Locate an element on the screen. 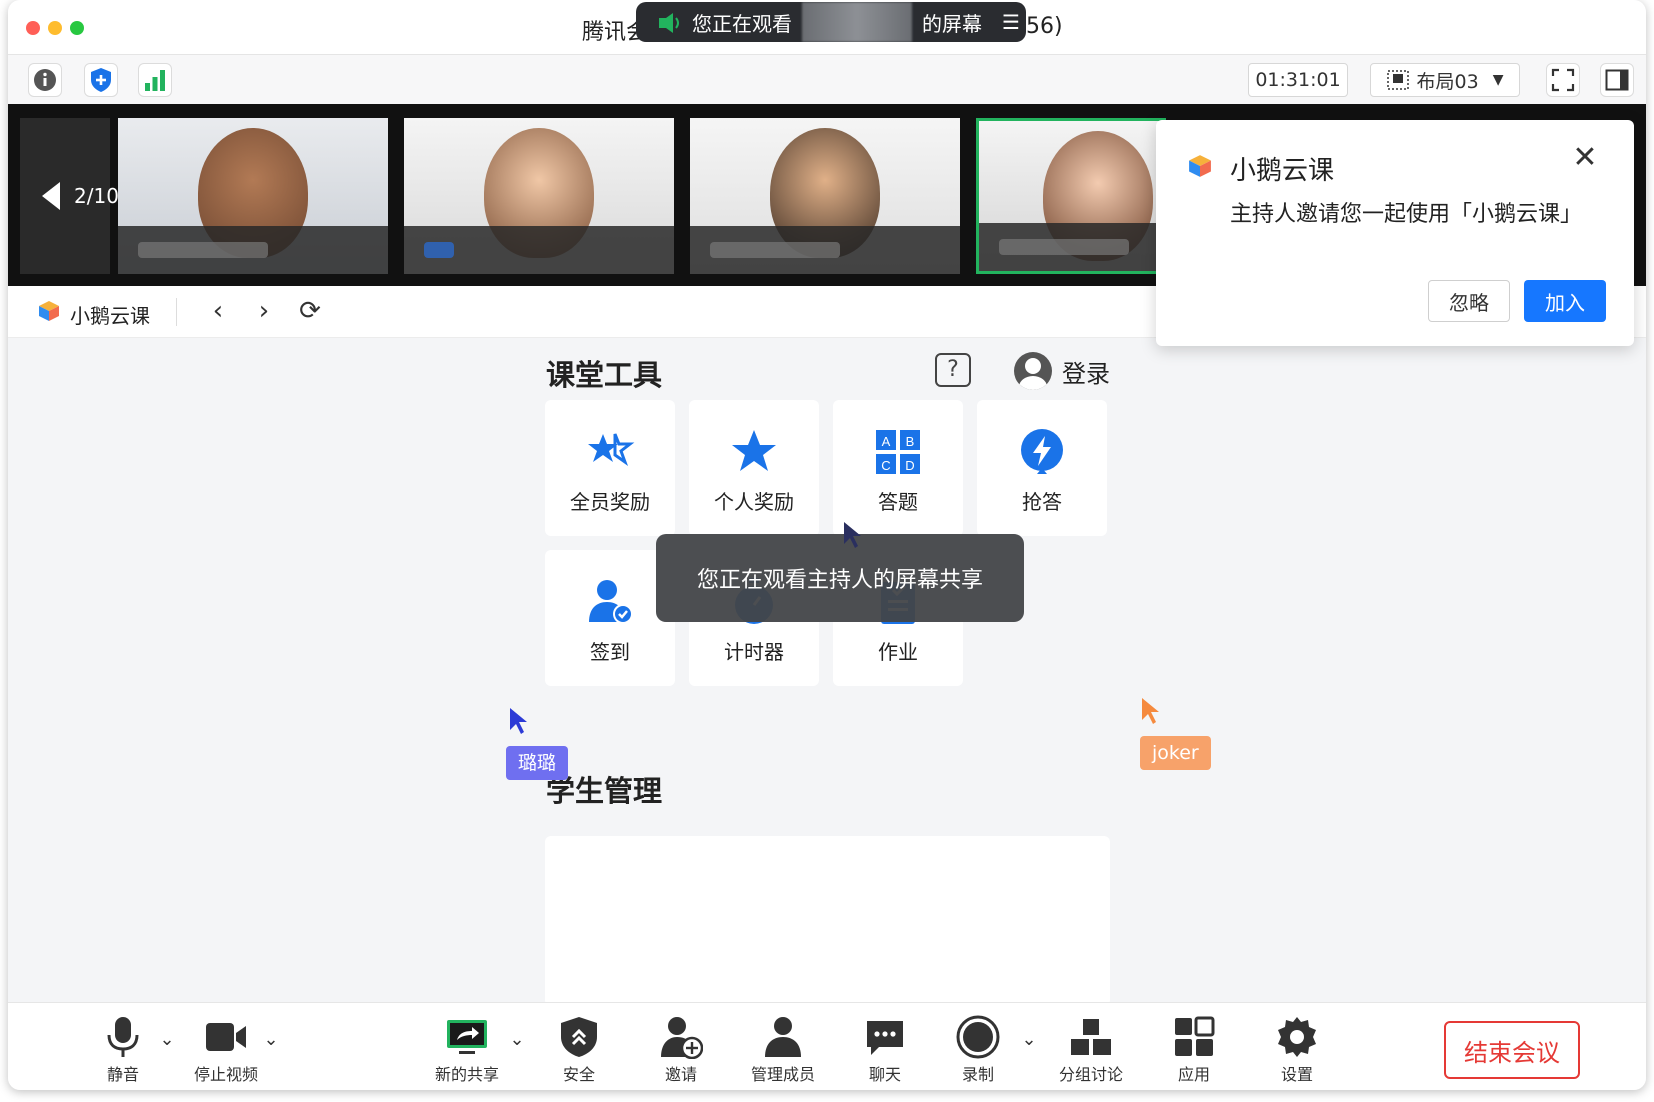  fullscreen-icon is located at coordinates (1563, 80).